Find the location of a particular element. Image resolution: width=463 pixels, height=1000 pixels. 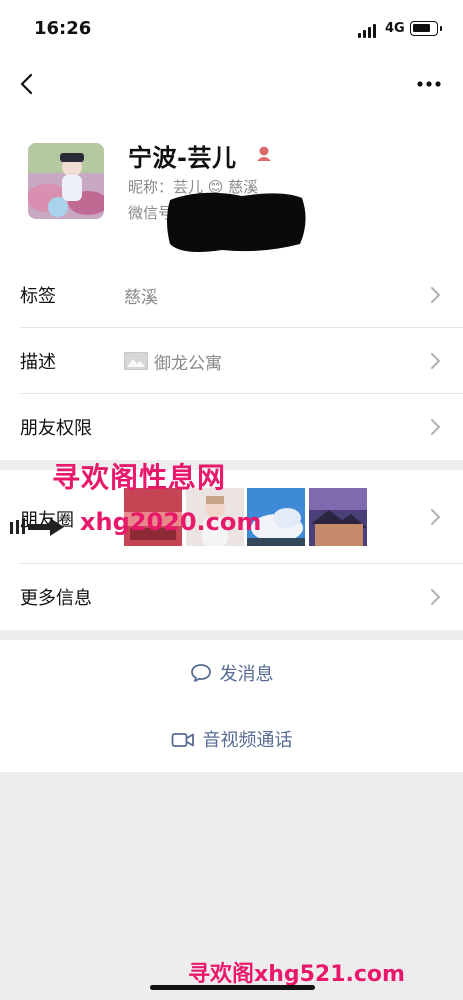

signal-icon is located at coordinates (368, 31).